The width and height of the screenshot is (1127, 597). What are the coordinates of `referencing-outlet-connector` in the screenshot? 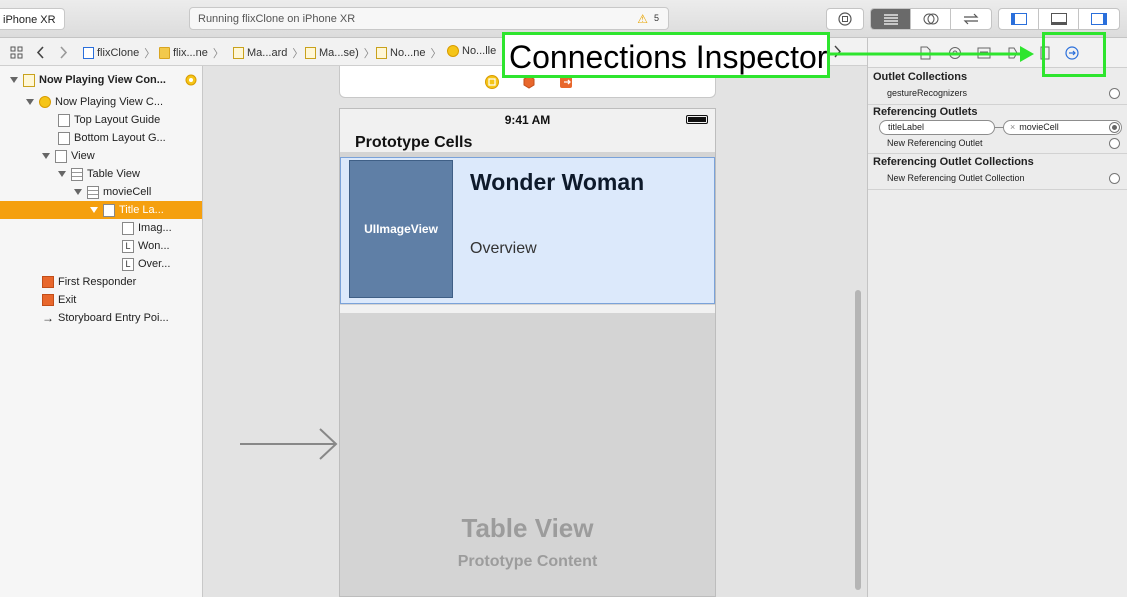 It's located at (1114, 127).